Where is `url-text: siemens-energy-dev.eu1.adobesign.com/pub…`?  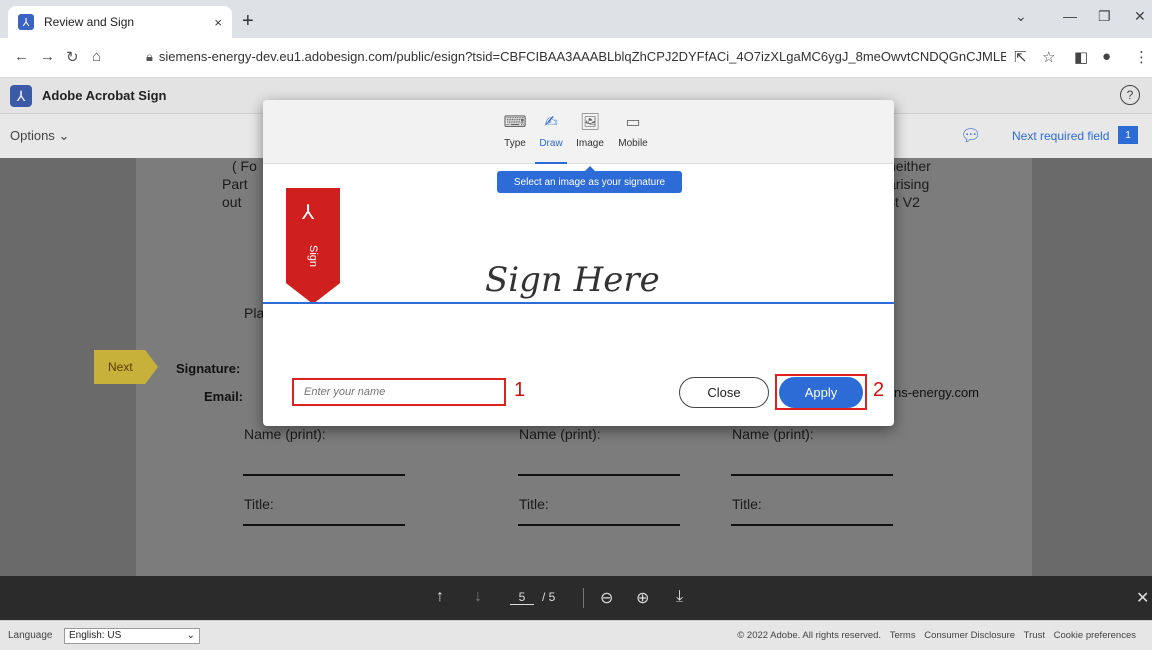
url-text: siemens-energy-dev.eu1.adobesign.com/pub… is located at coordinates (582, 56).